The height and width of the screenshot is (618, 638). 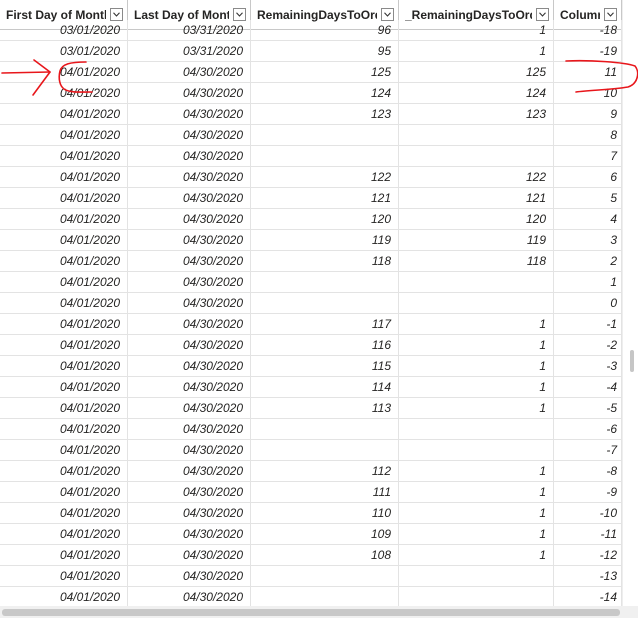 What do you see at coordinates (311, 612) in the screenshot?
I see `horizontal-scrollbar-thumb` at bounding box center [311, 612].